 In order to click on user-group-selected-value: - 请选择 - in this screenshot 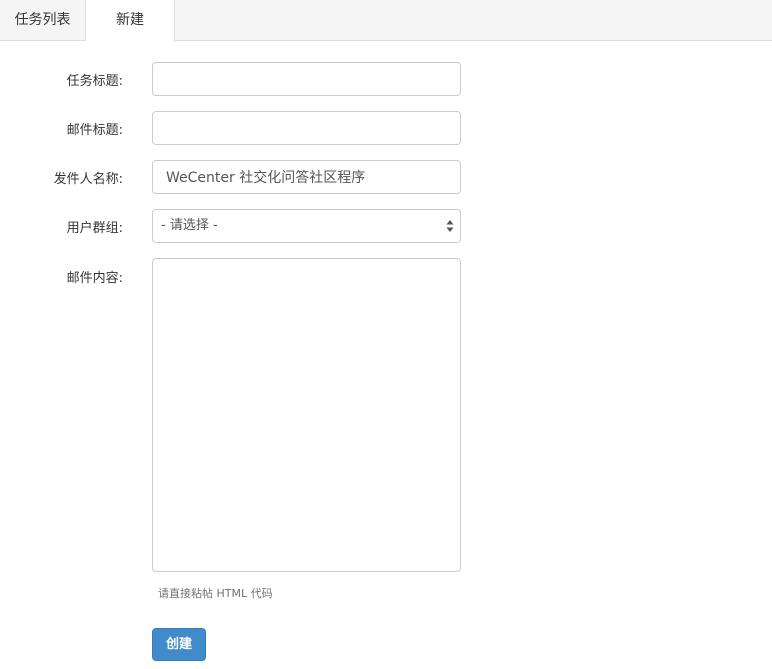, I will do `click(189, 225)`.